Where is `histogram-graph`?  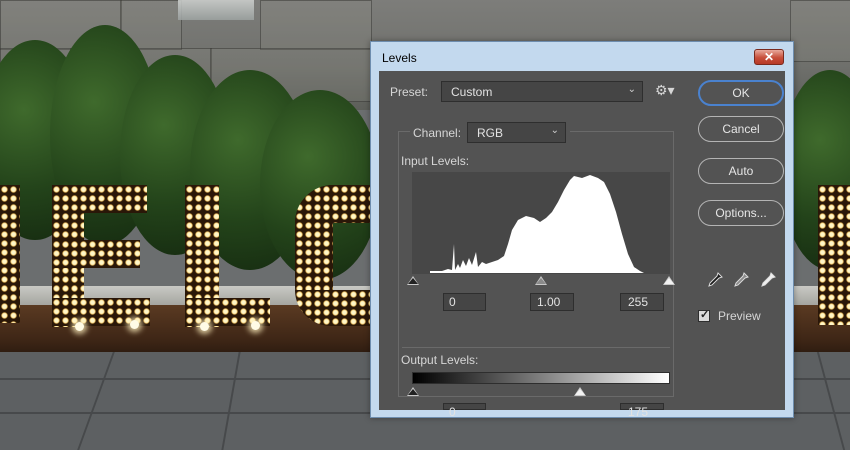 histogram-graph is located at coordinates (537, 224).